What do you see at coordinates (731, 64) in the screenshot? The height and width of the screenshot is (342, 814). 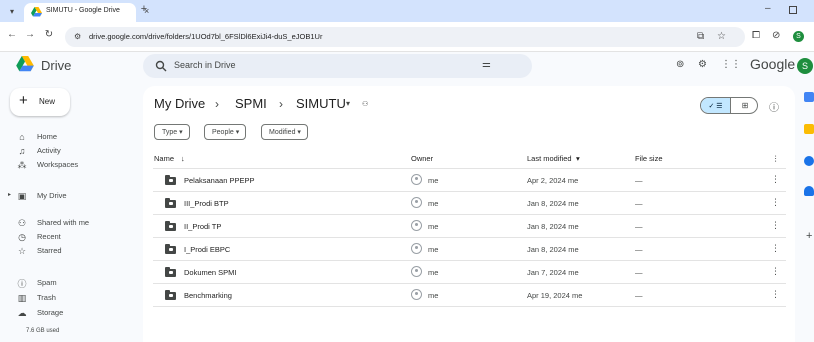 I see `apps-grid-icon: ⋮⋮` at bounding box center [731, 64].